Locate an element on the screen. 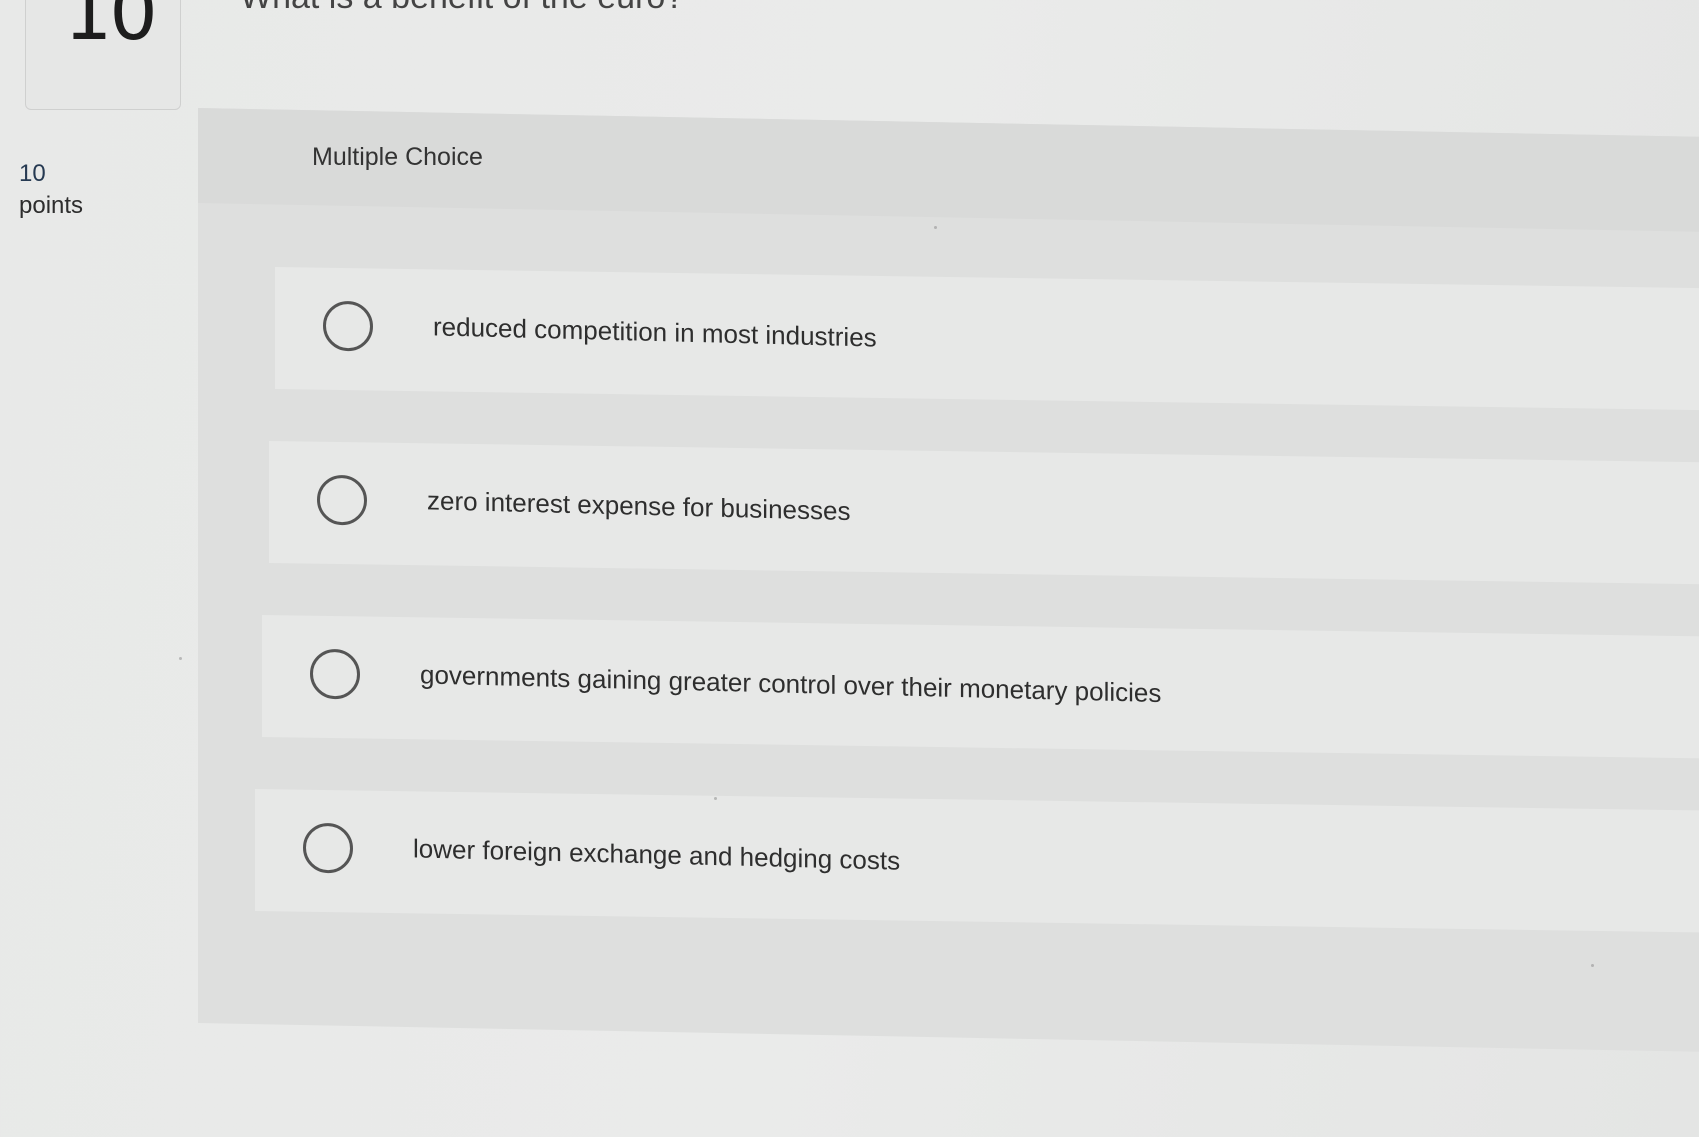 This screenshot has width=1699, height=1137. points-label: points is located at coordinates (51, 205).